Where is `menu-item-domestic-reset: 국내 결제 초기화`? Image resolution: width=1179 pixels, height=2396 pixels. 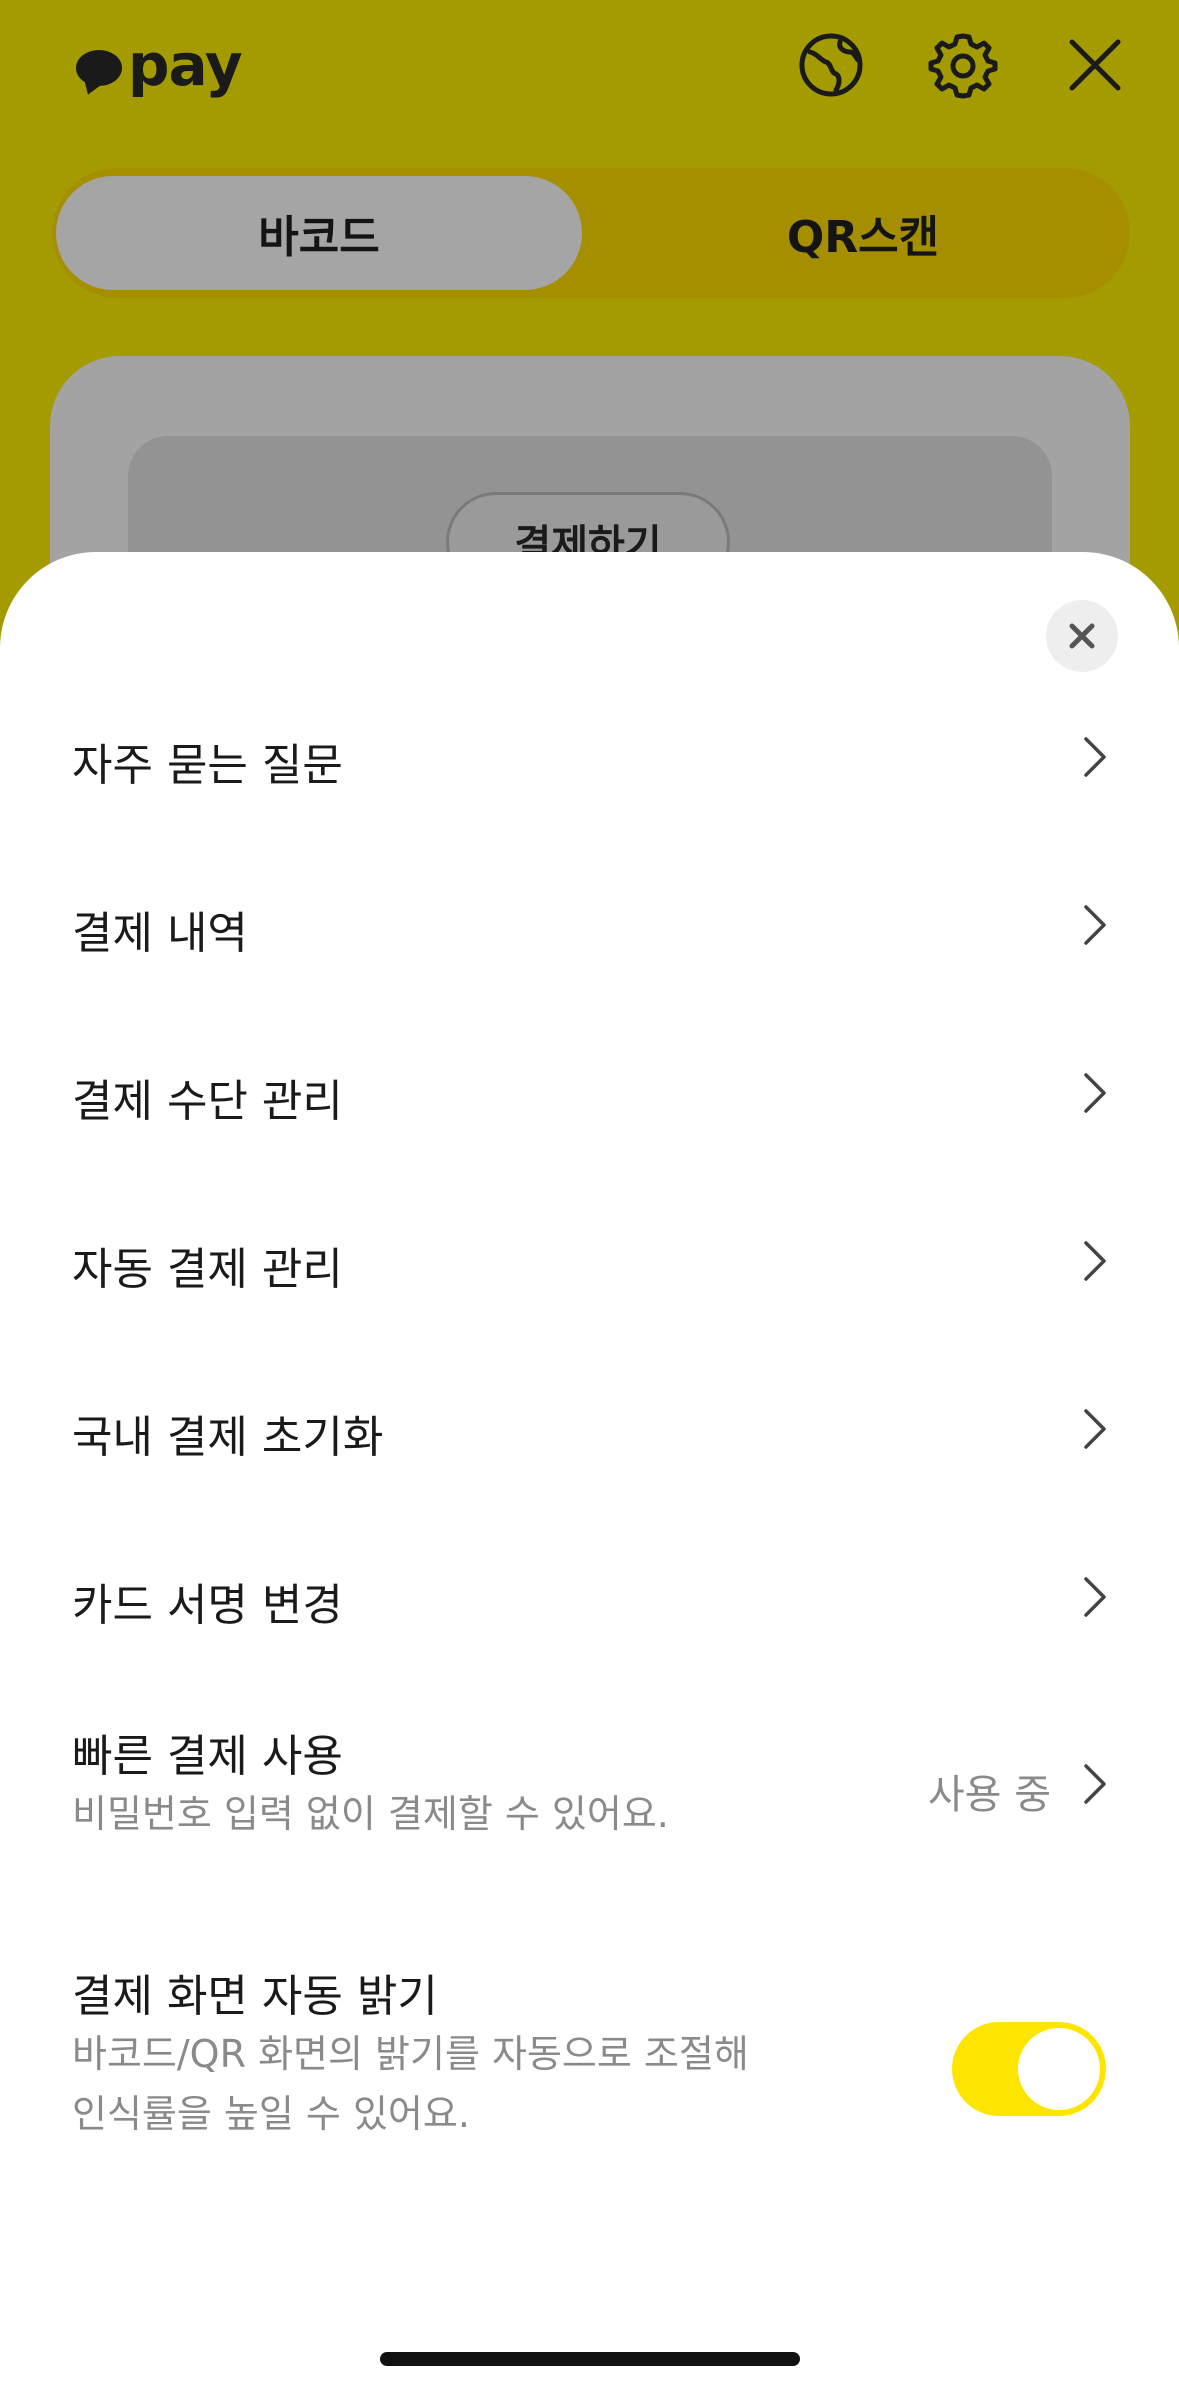 menu-item-domestic-reset: 국내 결제 초기화 is located at coordinates (589, 1429).